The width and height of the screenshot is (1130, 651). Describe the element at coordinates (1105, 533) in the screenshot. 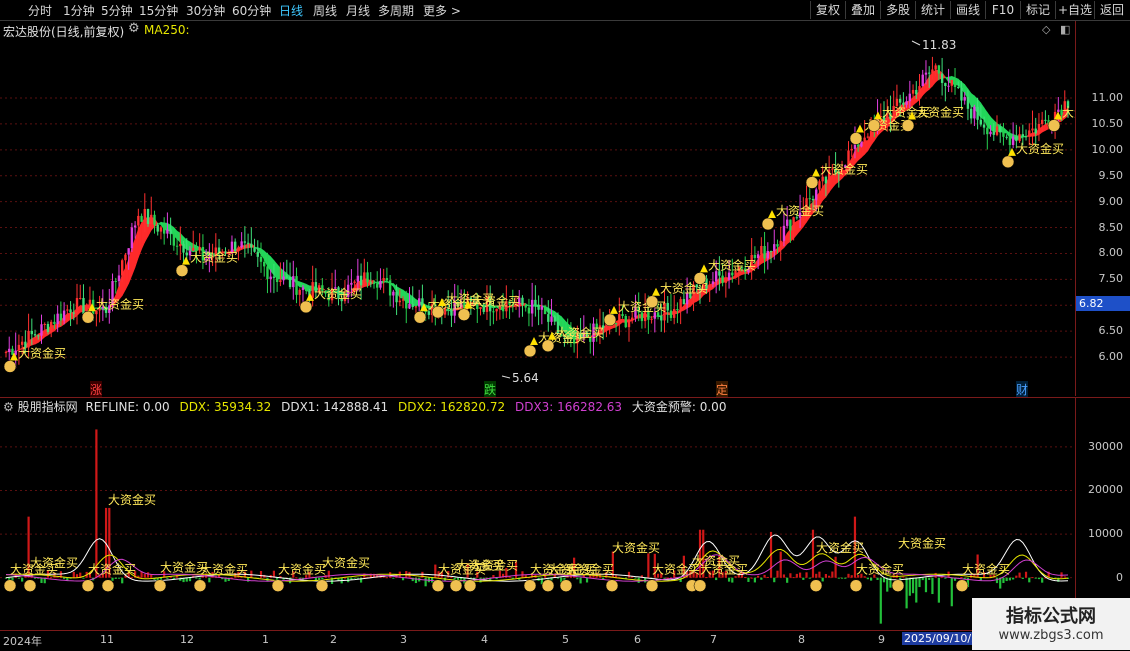

I see `indicator-tick-label: 10000` at that location.